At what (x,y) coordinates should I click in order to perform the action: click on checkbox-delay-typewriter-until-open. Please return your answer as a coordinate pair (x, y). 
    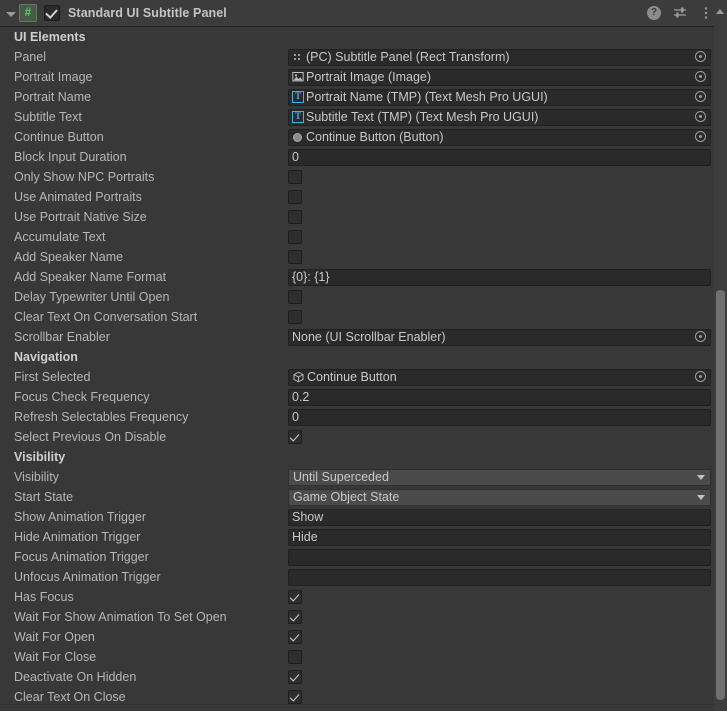
    Looking at the image, I should click on (295, 297).